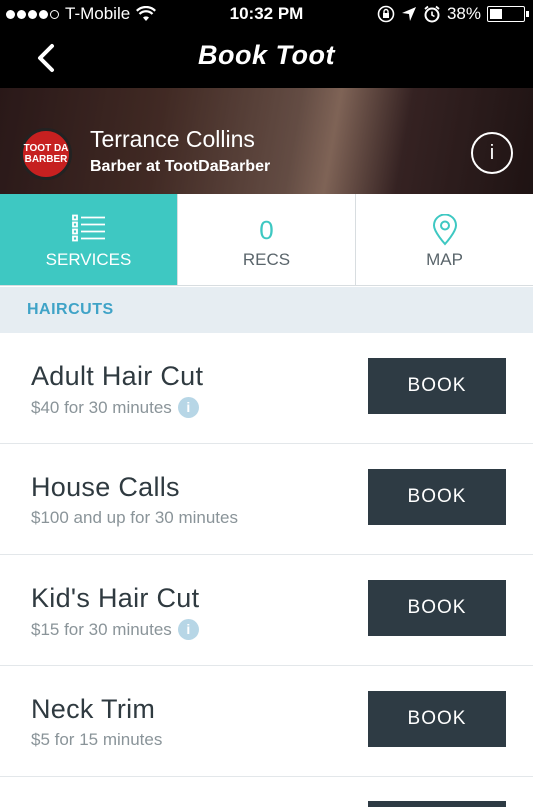 The height and width of the screenshot is (807, 533). What do you see at coordinates (408, 14) in the screenshot?
I see `location-arrow-icon` at bounding box center [408, 14].